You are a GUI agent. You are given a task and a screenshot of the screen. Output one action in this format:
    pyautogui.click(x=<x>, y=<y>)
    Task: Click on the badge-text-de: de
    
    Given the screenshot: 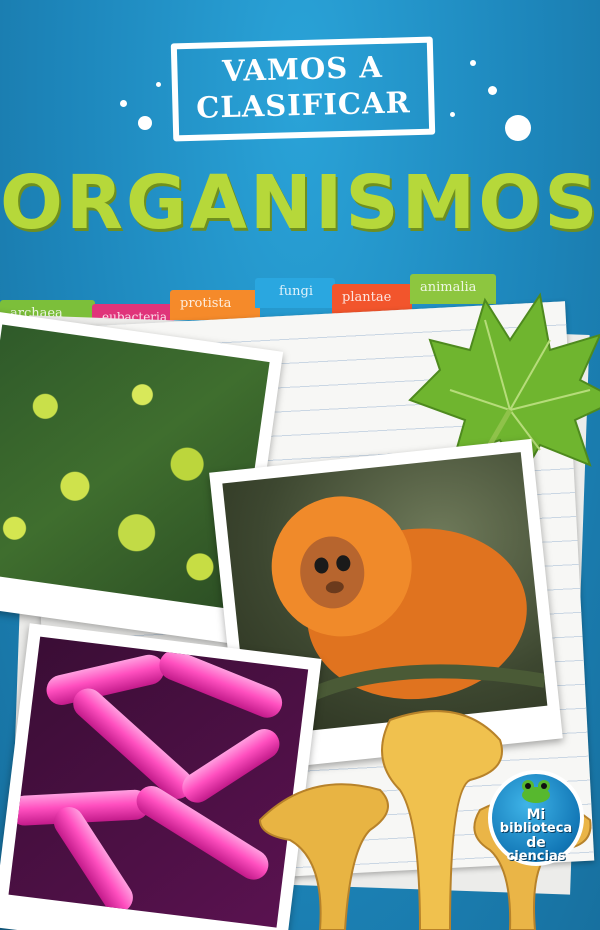 What is the action you would take?
    pyautogui.click(x=536, y=843)
    